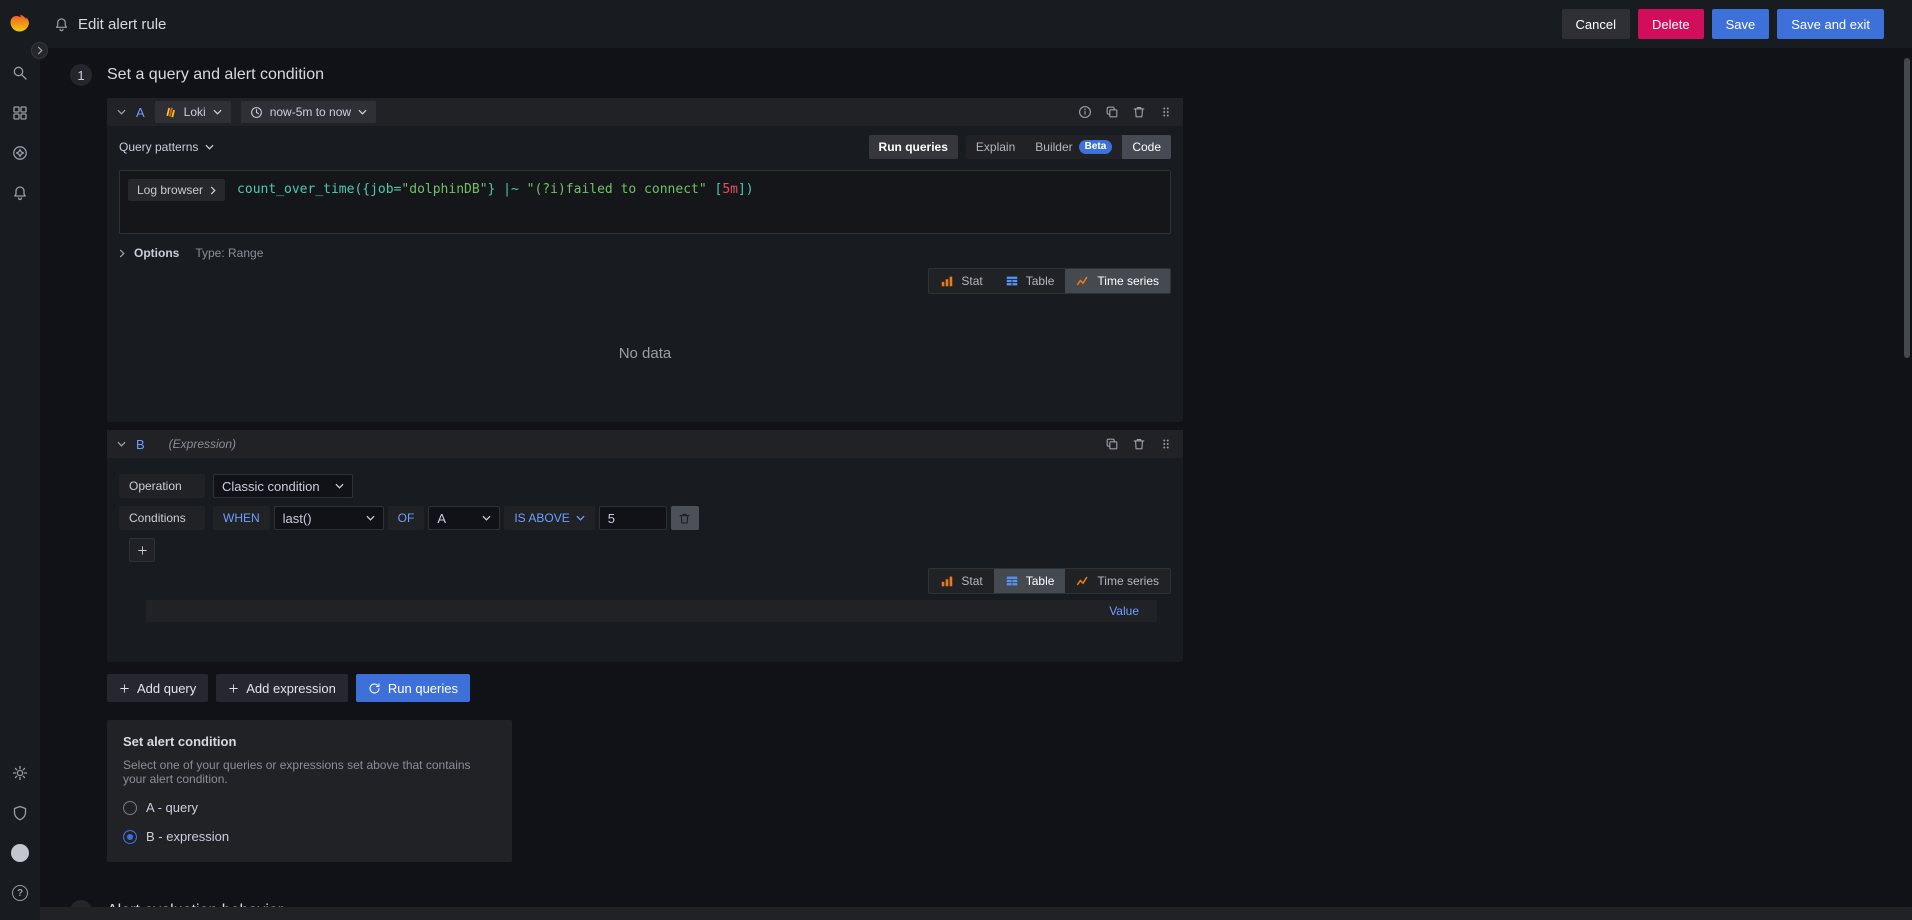 This screenshot has width=1912, height=920. What do you see at coordinates (1907, 208) in the screenshot?
I see `scrollbar-thumb` at bounding box center [1907, 208].